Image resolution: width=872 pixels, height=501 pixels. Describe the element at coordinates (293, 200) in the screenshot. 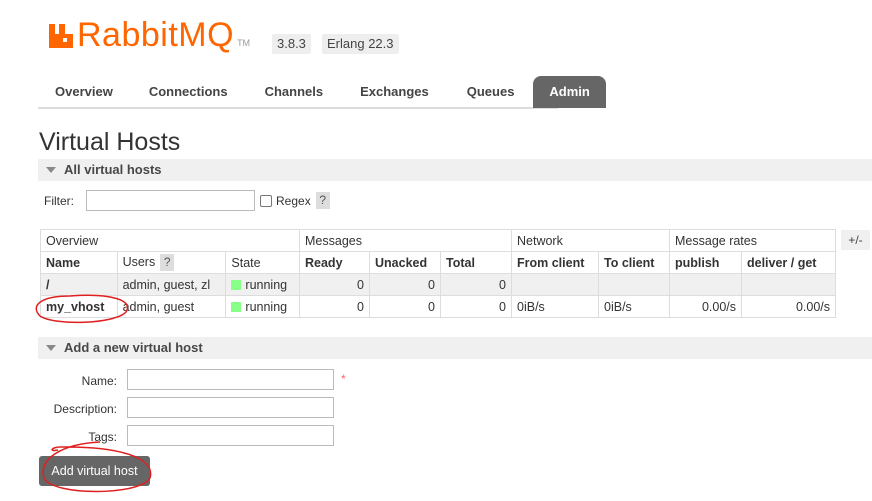

I see `regex-label: Regex` at that location.